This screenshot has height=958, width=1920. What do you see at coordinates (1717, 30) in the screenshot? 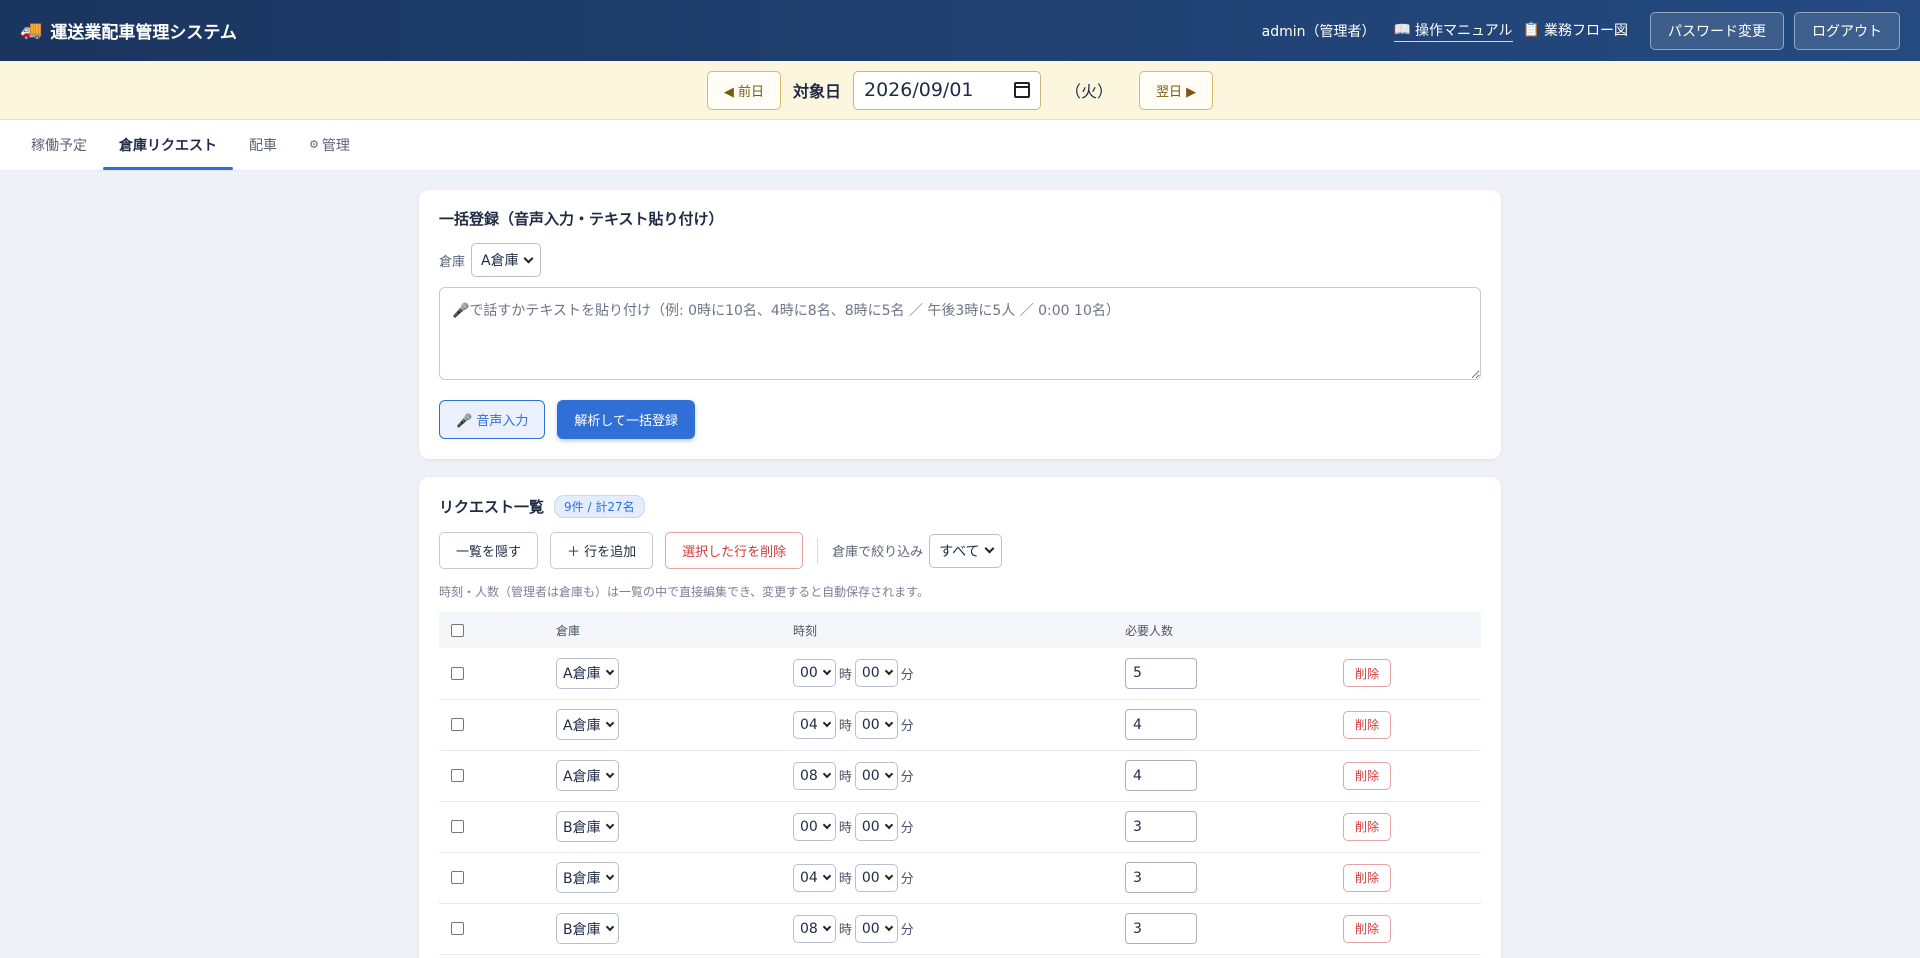
I see `change-password-button: パスワード変更` at bounding box center [1717, 30].